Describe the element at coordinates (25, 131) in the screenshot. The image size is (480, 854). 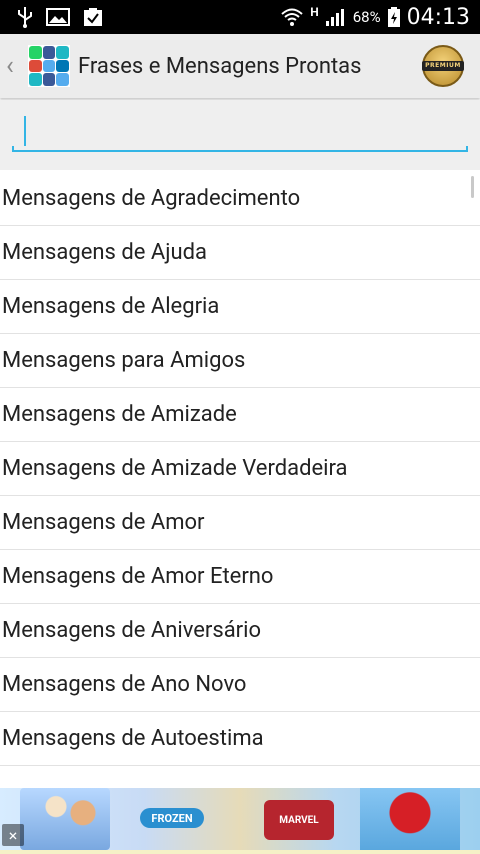
I see `text-caret` at that location.